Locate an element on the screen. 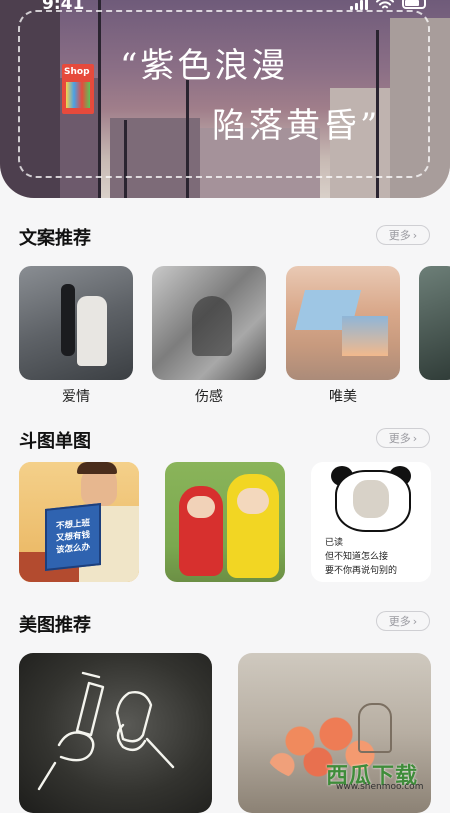 The height and width of the screenshot is (813, 450). panda-text-line1: 已读 is located at coordinates (334, 543).